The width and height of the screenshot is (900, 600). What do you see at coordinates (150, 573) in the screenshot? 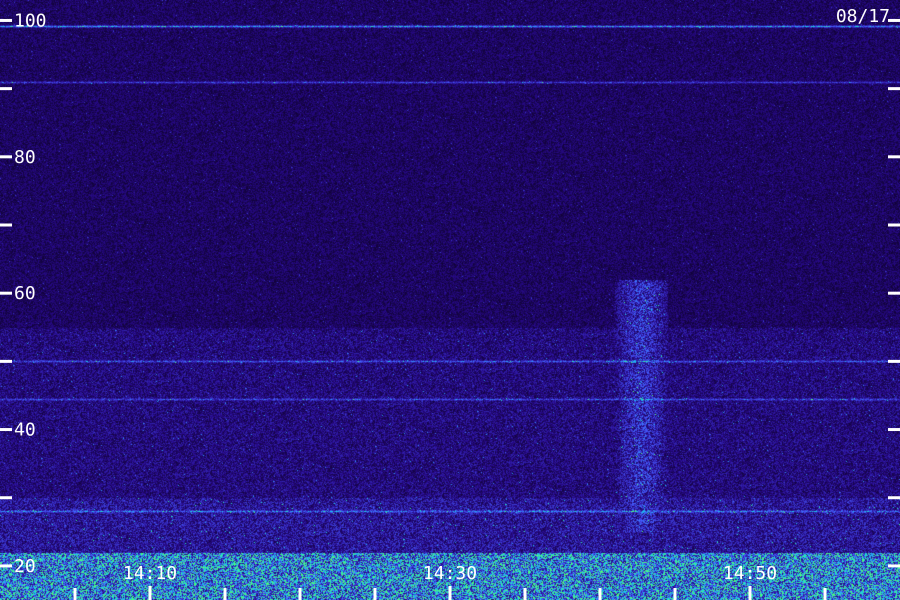
I see `x-time-label: 14:10` at bounding box center [150, 573].